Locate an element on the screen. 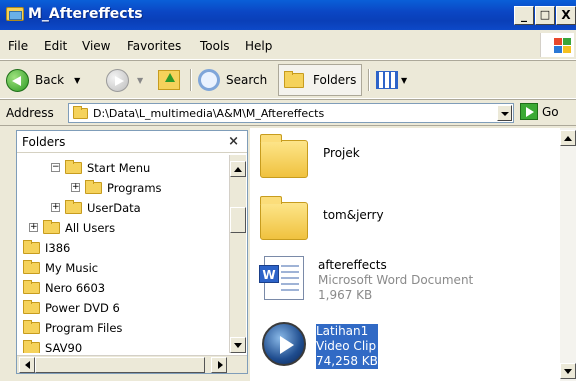 The image size is (576, 381). search-button: Search is located at coordinates (232, 80).